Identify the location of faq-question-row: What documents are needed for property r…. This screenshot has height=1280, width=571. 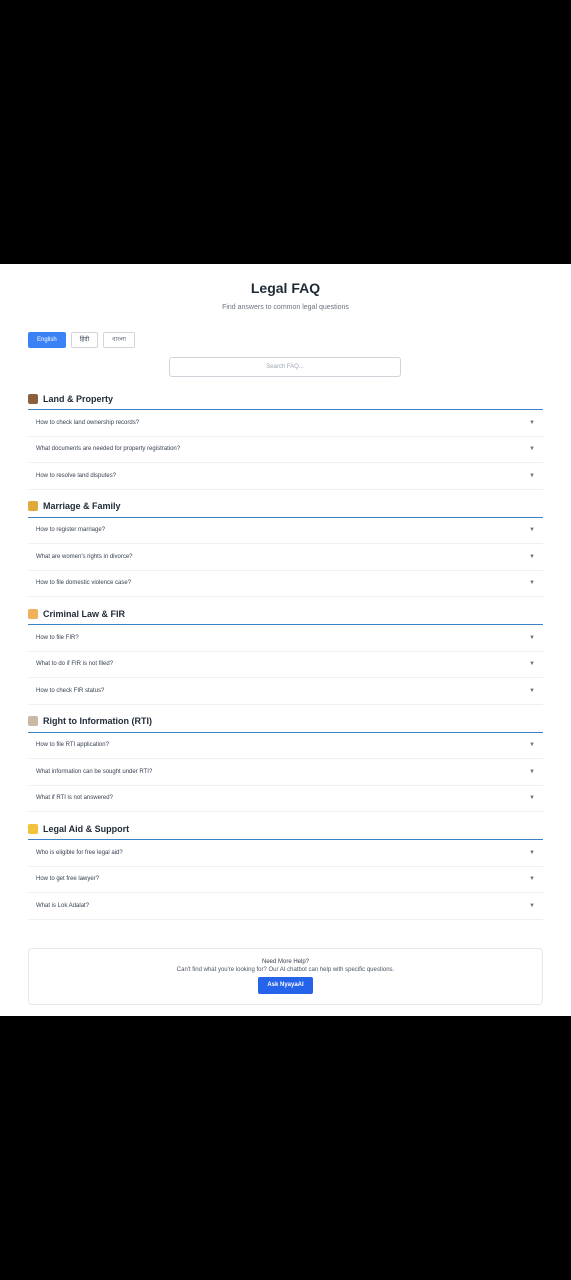
(285, 450).